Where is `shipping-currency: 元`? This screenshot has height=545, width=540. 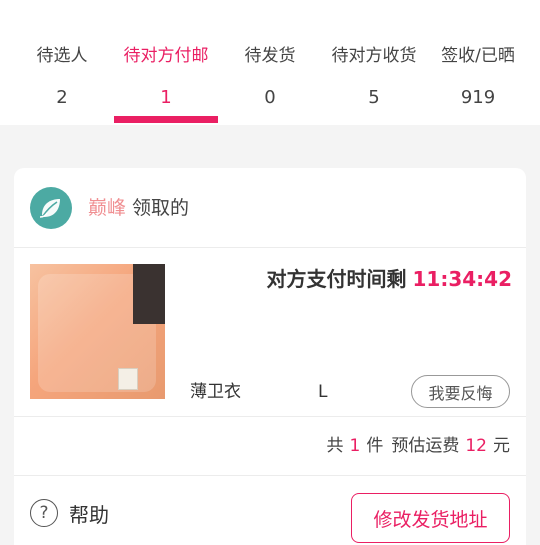
shipping-currency: 元 is located at coordinates (501, 446).